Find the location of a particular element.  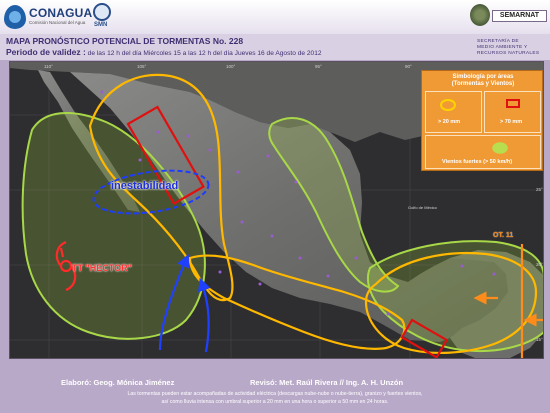

latitude-label: 15° is located at coordinates (539, 339).